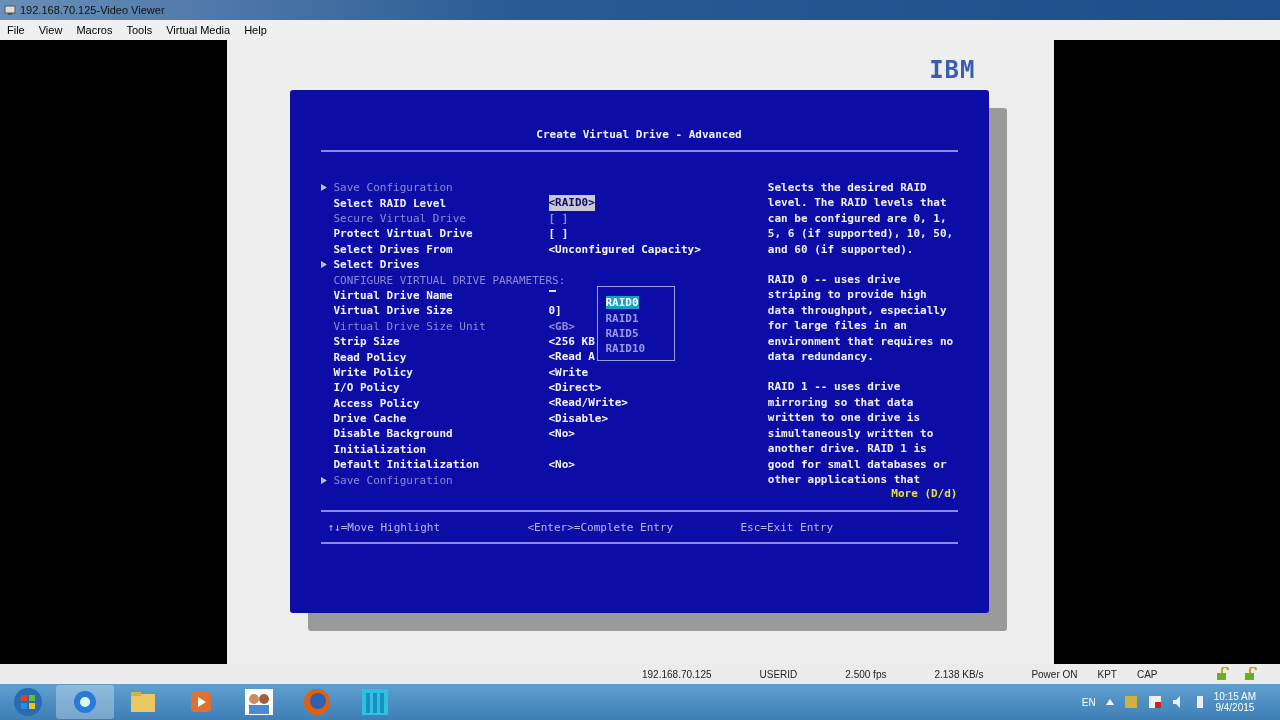 This screenshot has width=1280, height=720. I want to click on language-indicator: EN, so click(1088, 702).